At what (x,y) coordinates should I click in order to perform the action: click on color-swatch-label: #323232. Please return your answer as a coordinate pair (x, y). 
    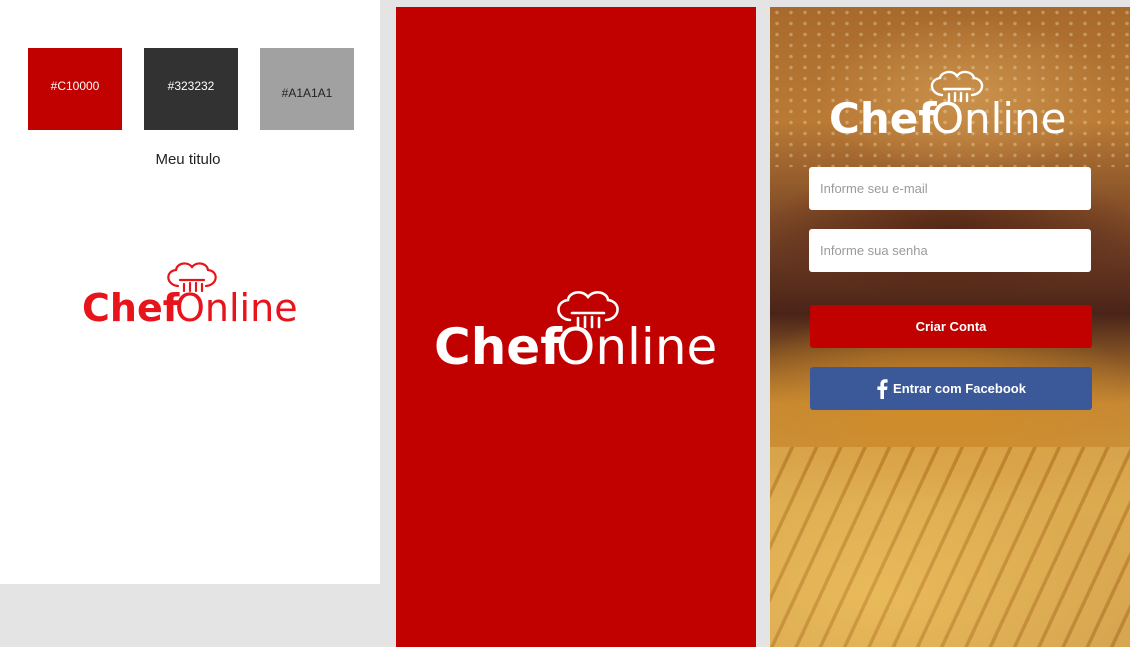
    Looking at the image, I should click on (191, 86).